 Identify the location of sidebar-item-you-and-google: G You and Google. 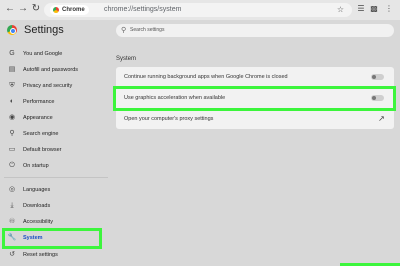
(55, 54).